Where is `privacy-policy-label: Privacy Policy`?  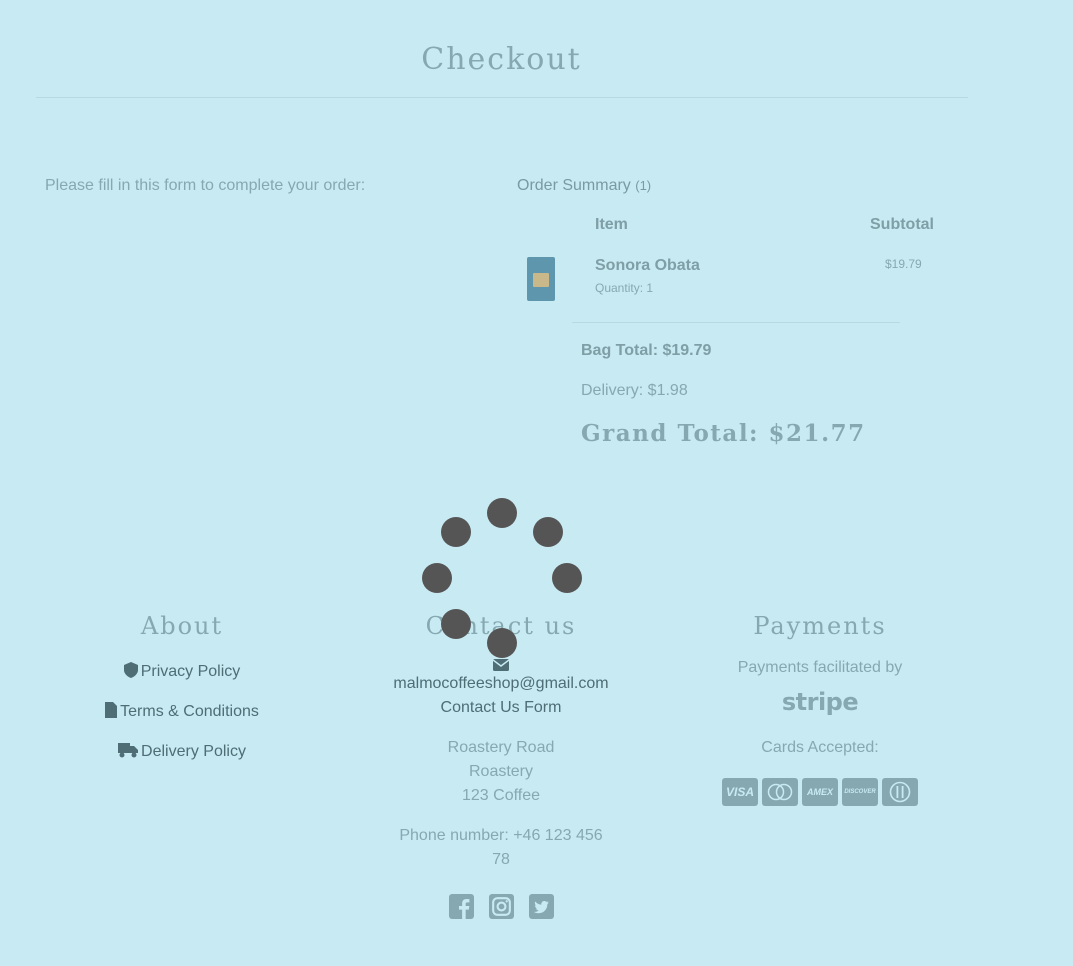 privacy-policy-label: Privacy Policy is located at coordinates (190, 671).